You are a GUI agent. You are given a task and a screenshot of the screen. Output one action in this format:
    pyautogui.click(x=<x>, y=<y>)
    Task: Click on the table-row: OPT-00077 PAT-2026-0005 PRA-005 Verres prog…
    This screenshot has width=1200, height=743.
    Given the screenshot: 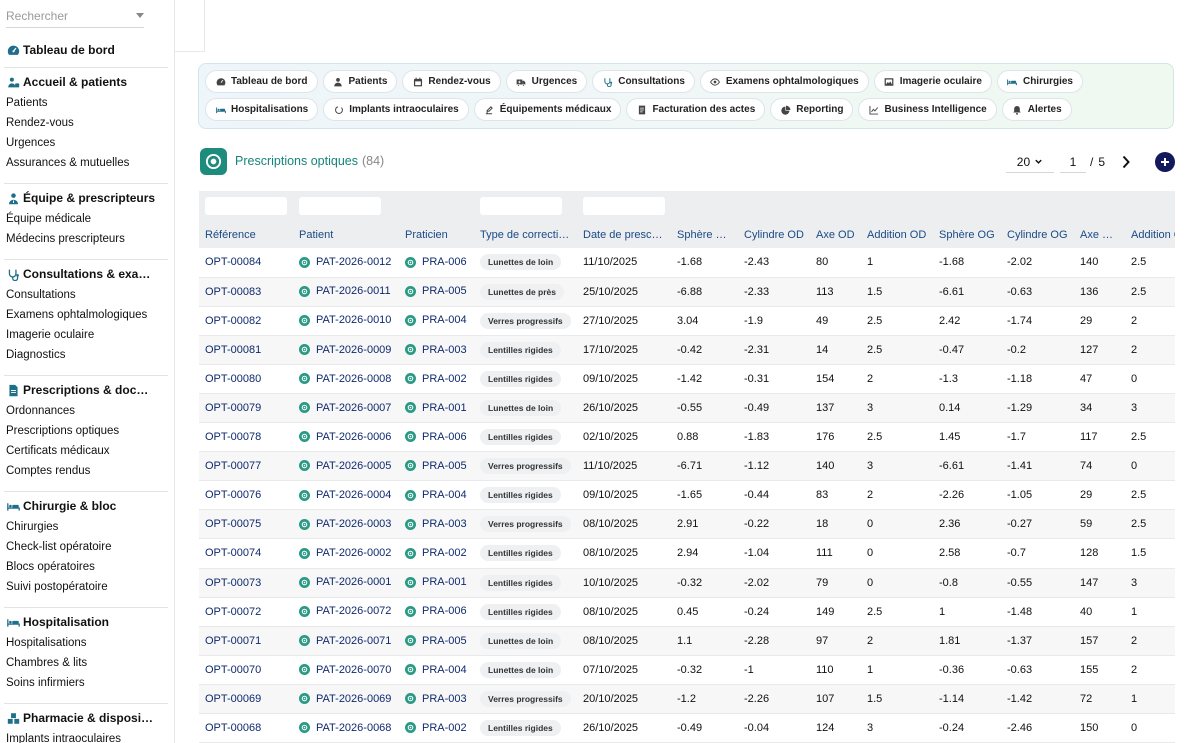 What is the action you would take?
    pyautogui.click(x=687, y=466)
    